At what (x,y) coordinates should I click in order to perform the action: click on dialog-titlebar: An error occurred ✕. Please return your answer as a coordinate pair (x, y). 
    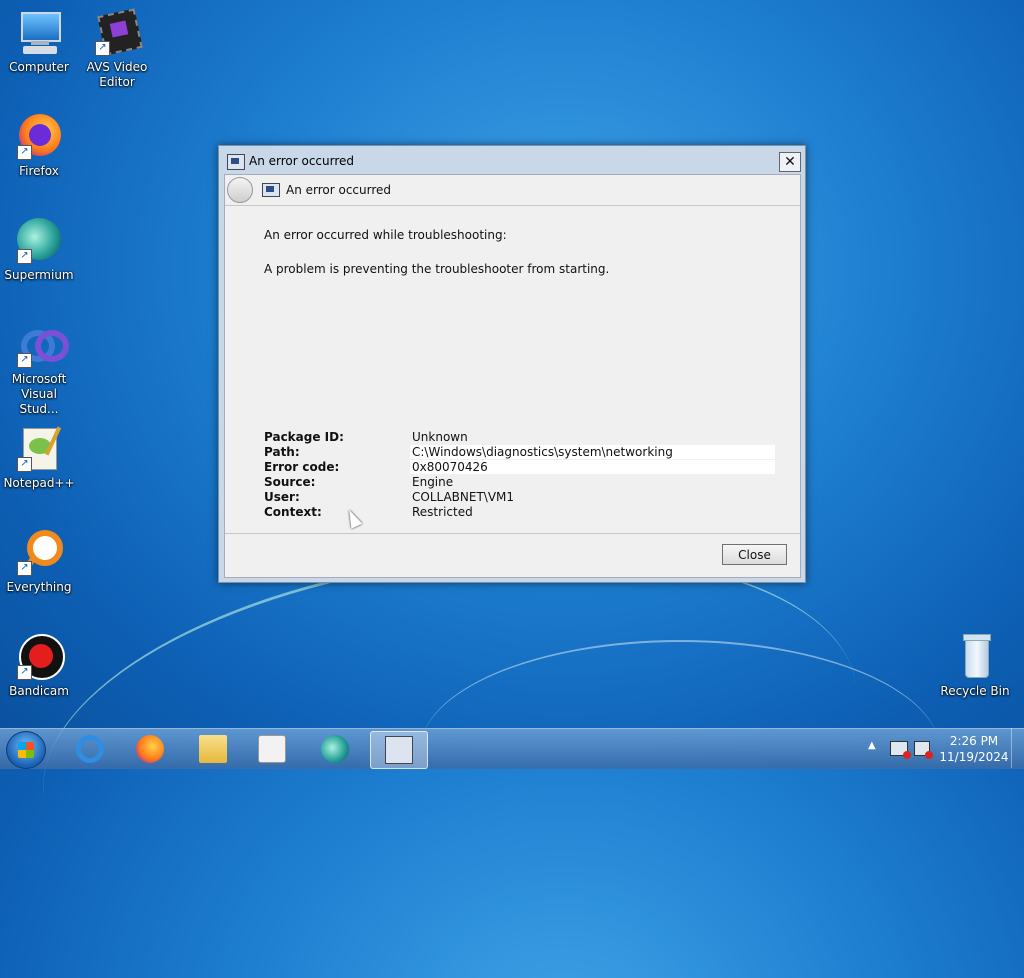
    Looking at the image, I should click on (512, 162).